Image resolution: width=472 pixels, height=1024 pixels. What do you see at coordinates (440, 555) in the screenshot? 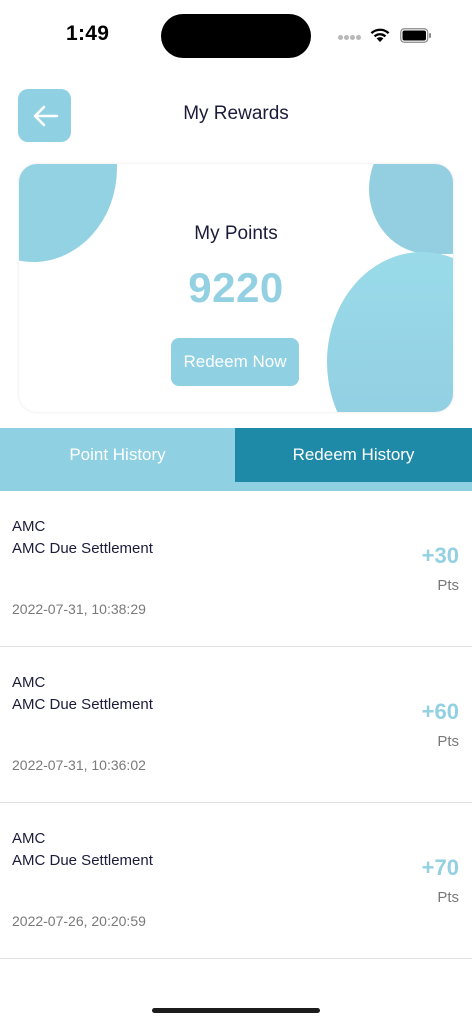
I see `item-points: +30` at bounding box center [440, 555].